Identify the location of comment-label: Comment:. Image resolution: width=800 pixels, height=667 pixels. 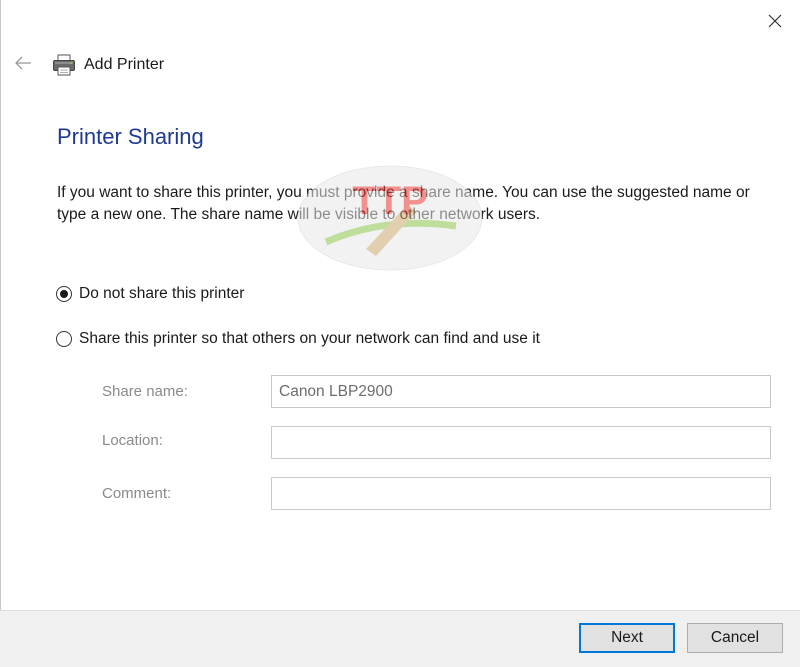
(137, 493).